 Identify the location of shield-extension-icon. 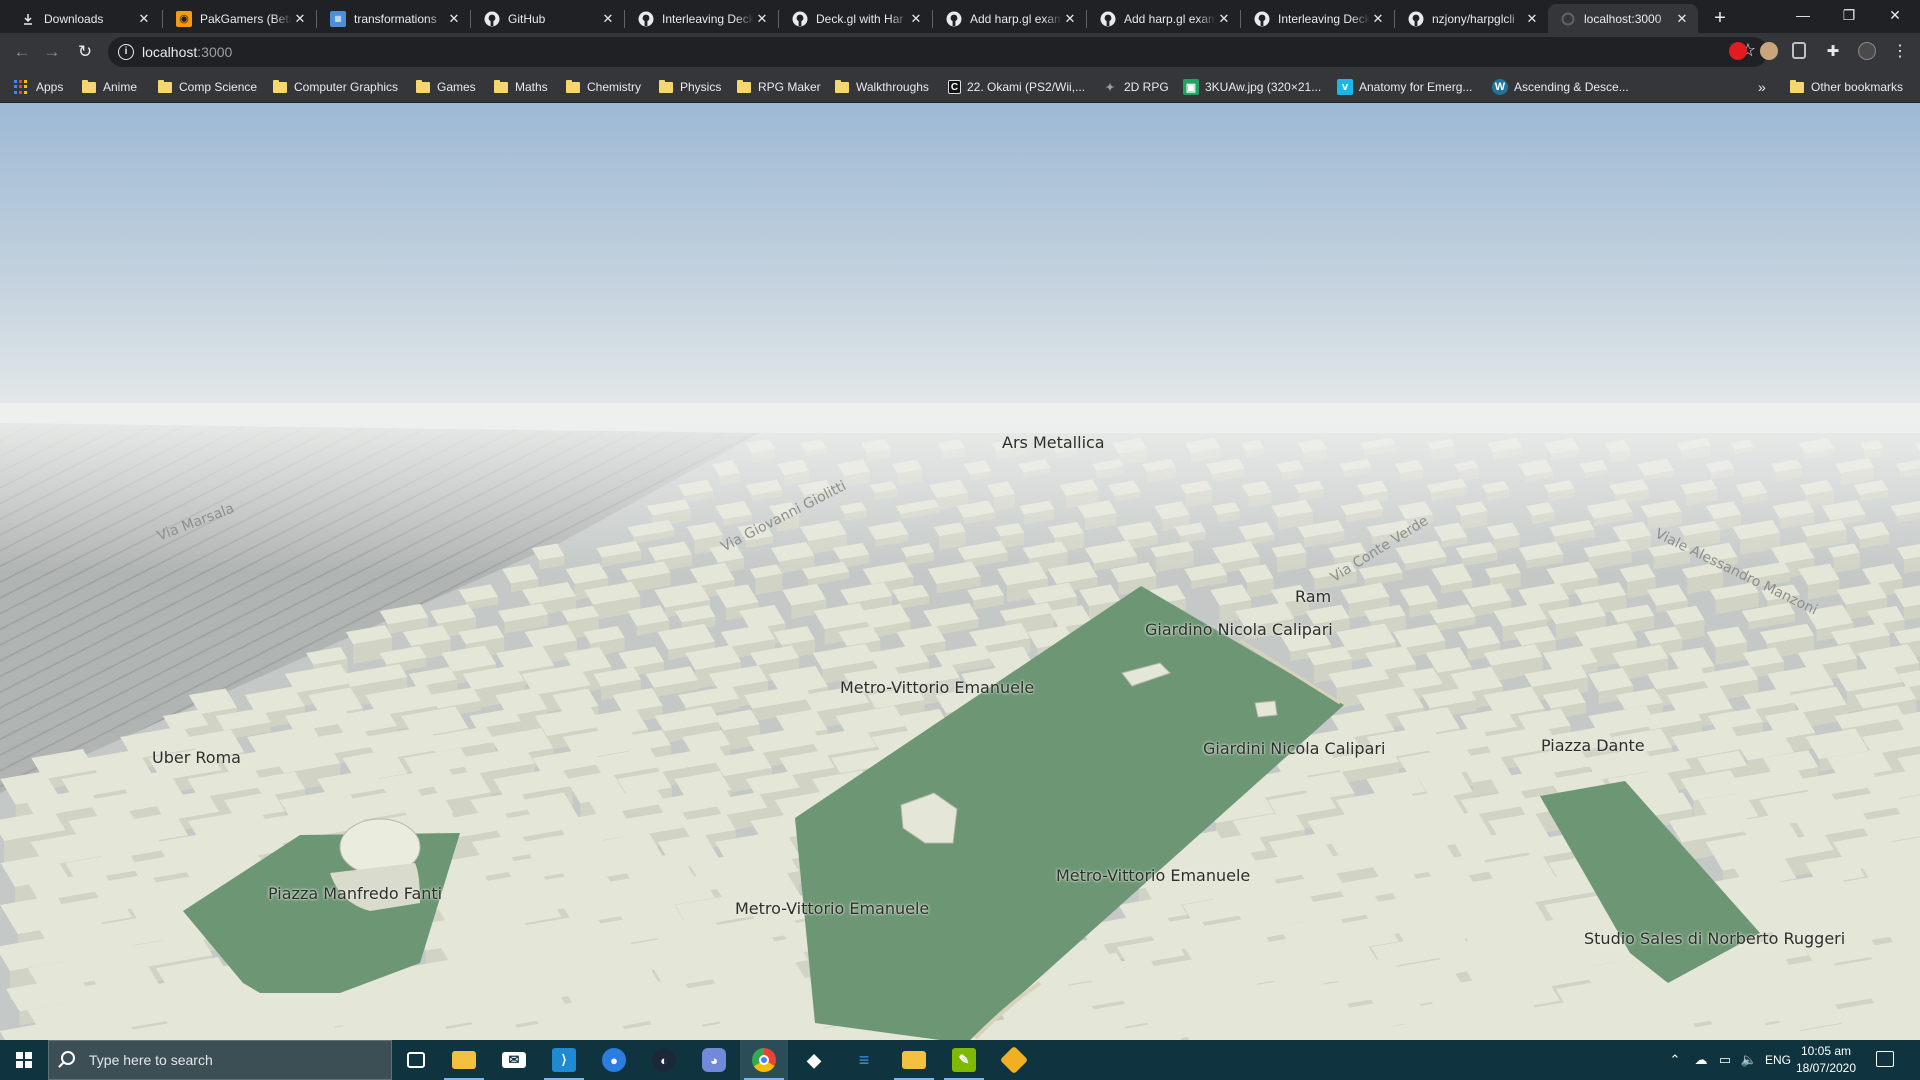
(1799, 50).